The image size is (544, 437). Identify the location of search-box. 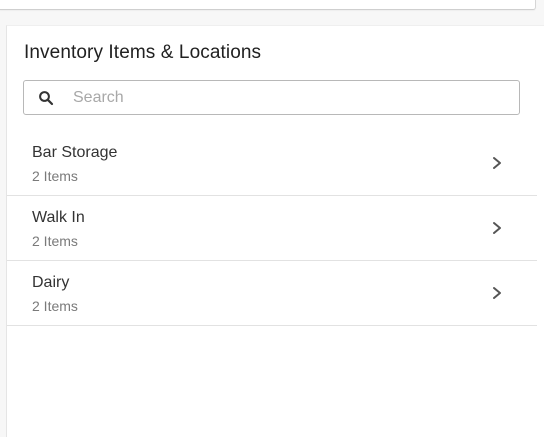
(271, 97).